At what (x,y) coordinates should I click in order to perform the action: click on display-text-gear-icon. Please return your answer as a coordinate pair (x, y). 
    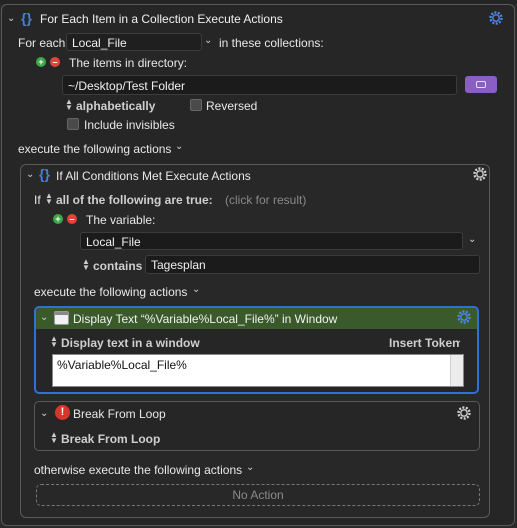
    Looking at the image, I should click on (464, 317).